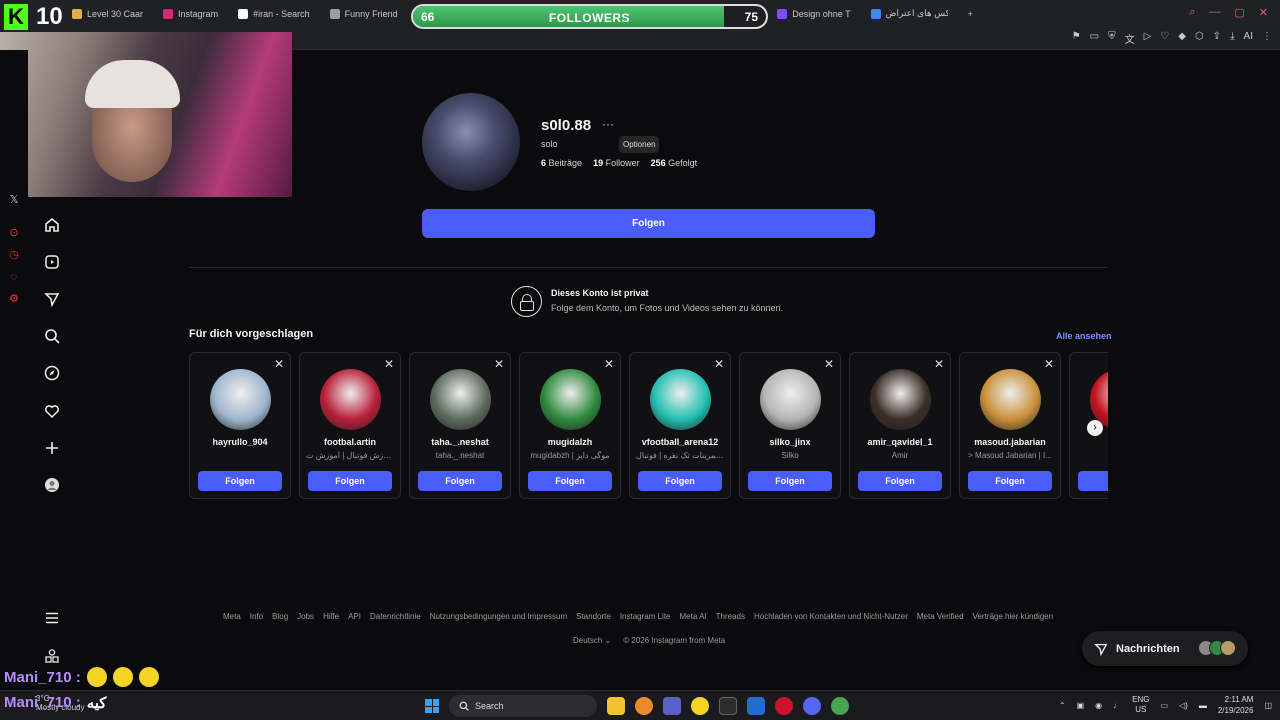 Image resolution: width=1280 pixels, height=720 pixels. Describe the element at coordinates (52, 656) in the screenshot. I see `meta-apps-icon` at that location.